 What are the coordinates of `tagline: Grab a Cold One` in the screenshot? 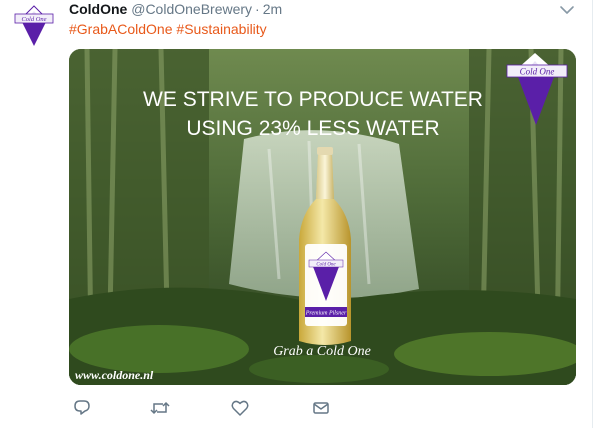 It's located at (322, 351).